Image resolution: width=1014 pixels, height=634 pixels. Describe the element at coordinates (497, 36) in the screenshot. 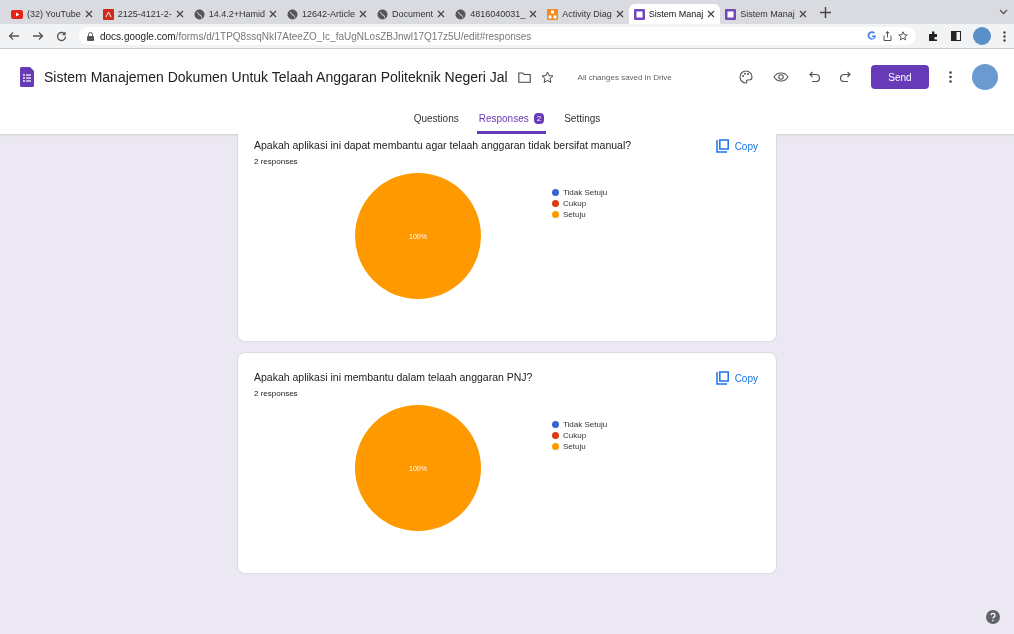

I see `address-field: docs.google.com/forms/d/1TPQ8ssqNkI7AteeZO_Ic_faUgNLosZBJnwl17Q17z5U/edit#responses` at that location.